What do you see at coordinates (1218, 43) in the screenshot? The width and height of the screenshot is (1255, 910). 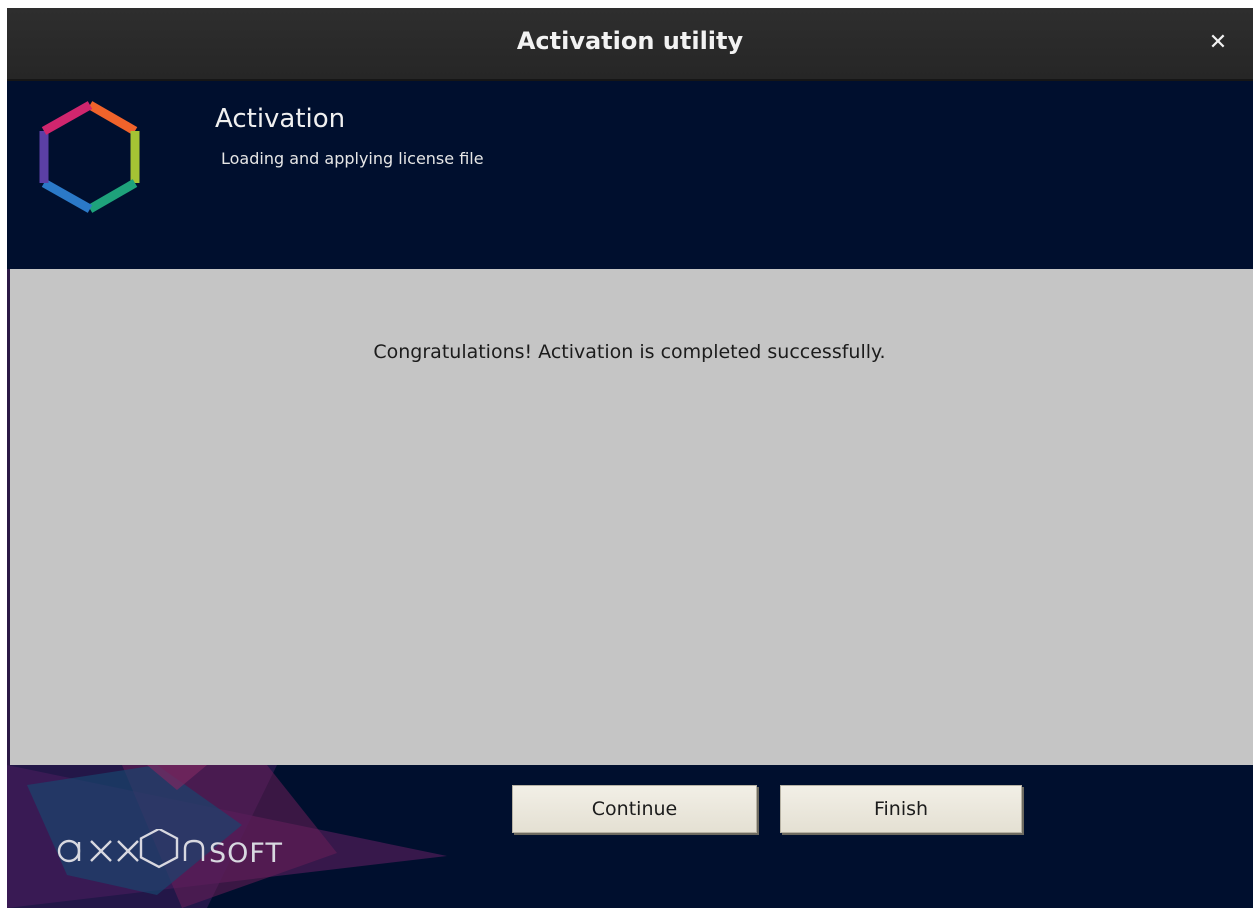 I see `close-icon: ✕` at bounding box center [1218, 43].